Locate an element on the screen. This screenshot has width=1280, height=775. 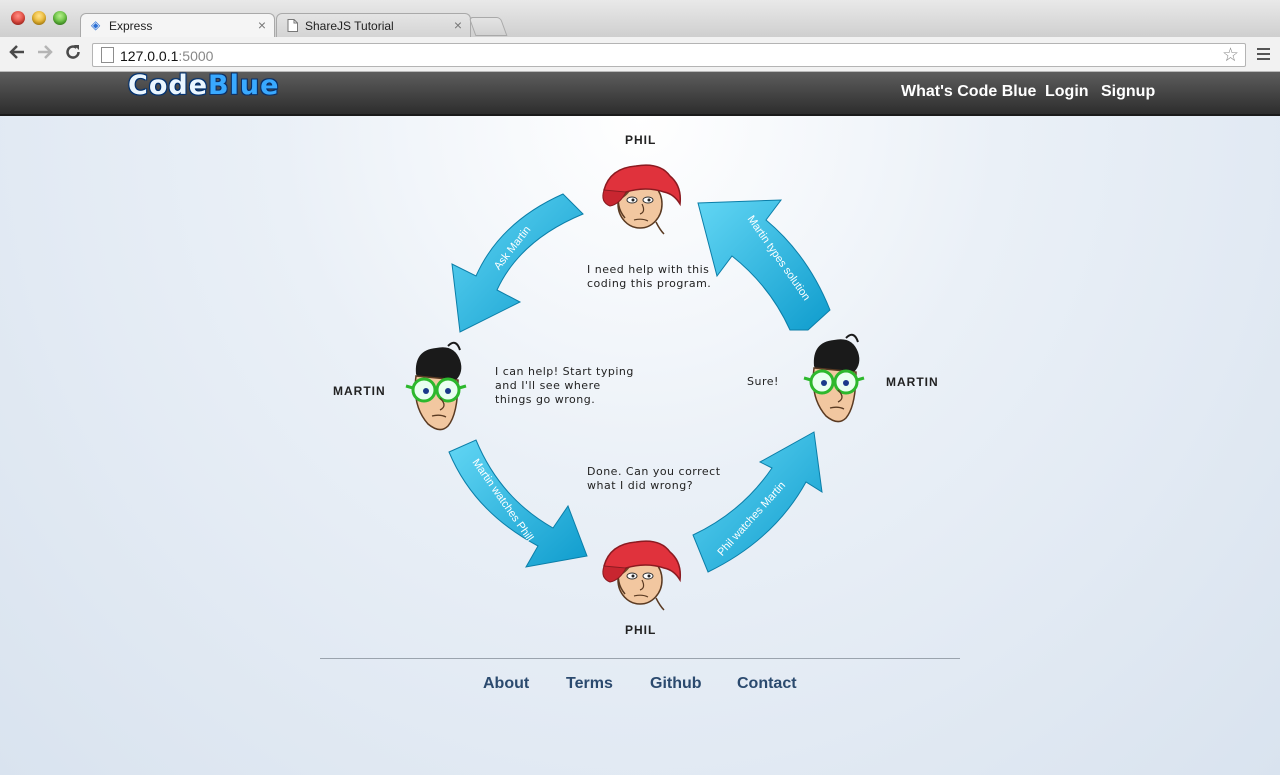
label-phil-bottom: PHIL is located at coordinates (641, 630).